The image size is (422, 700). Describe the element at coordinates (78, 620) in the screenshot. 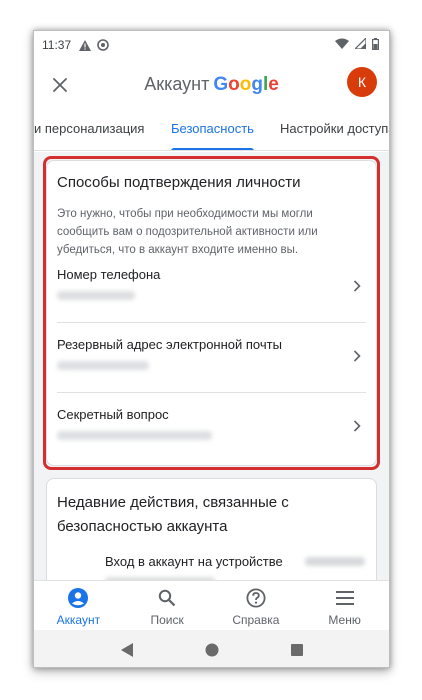

I see `nav-label: Аккаунт` at that location.